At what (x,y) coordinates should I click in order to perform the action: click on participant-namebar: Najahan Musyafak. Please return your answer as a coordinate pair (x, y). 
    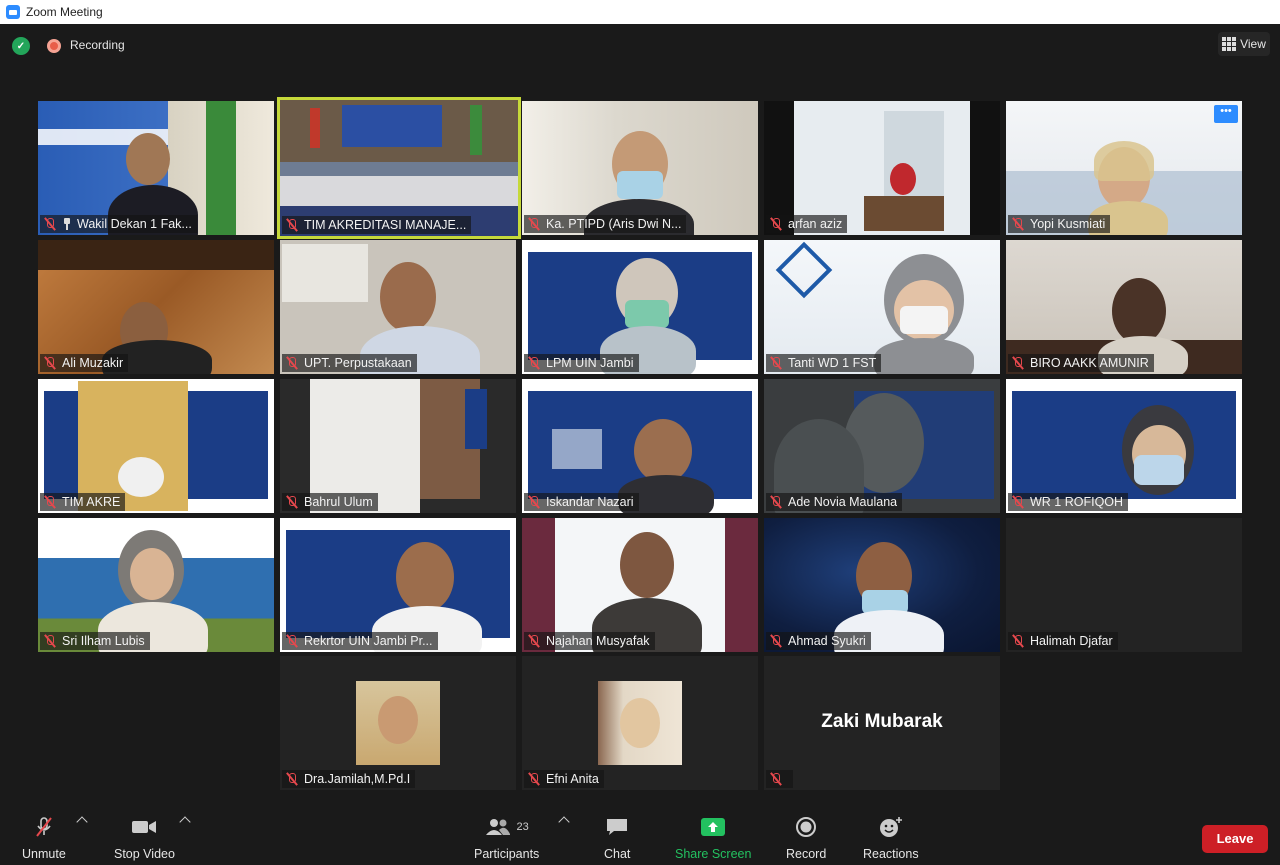
    Looking at the image, I should click on (589, 641).